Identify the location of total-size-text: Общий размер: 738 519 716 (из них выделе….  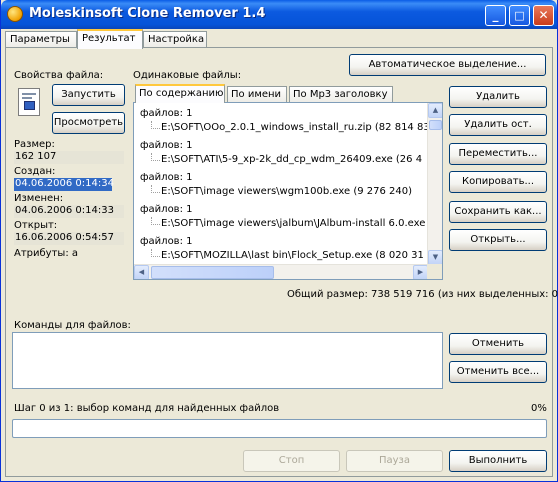
(422, 294).